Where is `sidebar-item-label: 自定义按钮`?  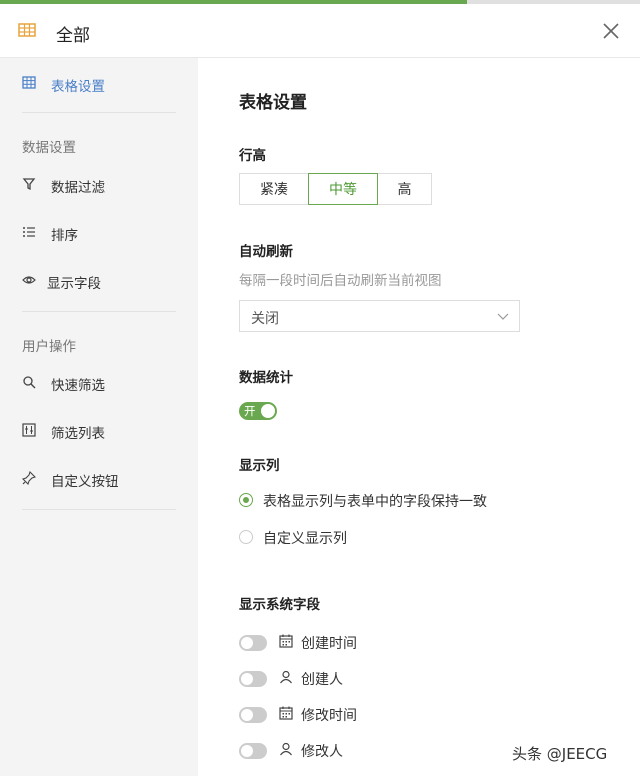
sidebar-item-label: 自定义按钮 is located at coordinates (85, 482).